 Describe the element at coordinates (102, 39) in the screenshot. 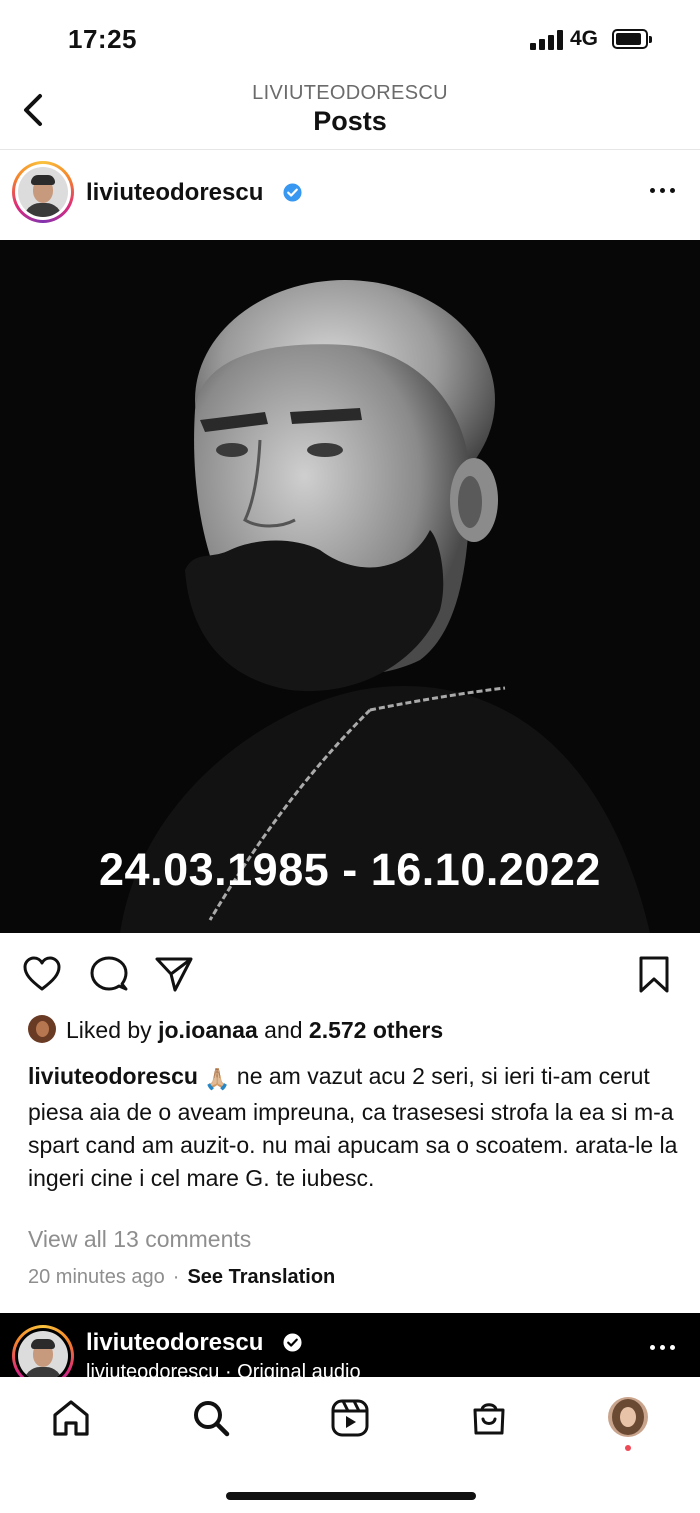

I see `status-time: 17:25` at that location.